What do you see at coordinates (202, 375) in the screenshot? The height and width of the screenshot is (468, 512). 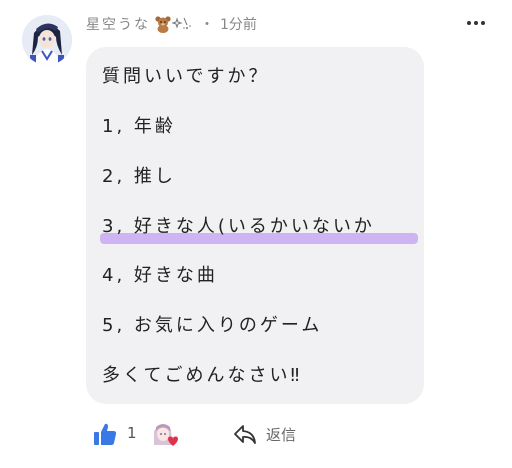 I see `comment-line: 多くてごめんなさい‼︎` at bounding box center [202, 375].